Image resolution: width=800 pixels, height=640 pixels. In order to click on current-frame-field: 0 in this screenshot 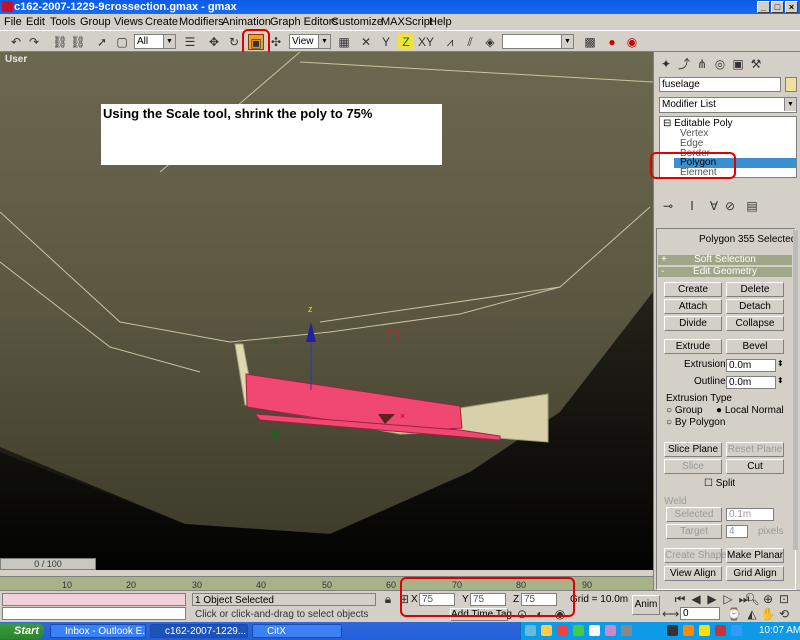, I will do `click(700, 613)`.